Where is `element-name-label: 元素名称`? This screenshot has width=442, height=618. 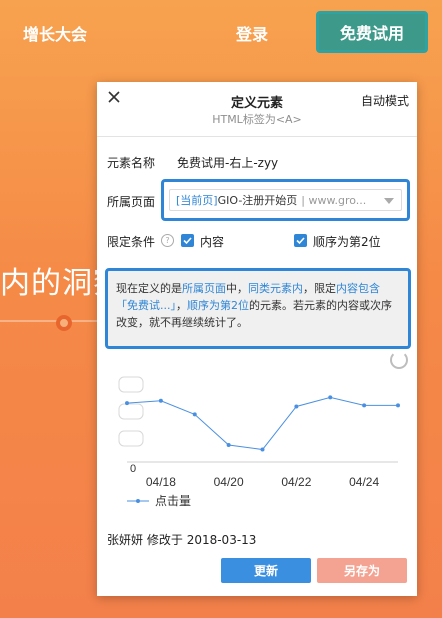 element-name-label: 元素名称 is located at coordinates (131, 163).